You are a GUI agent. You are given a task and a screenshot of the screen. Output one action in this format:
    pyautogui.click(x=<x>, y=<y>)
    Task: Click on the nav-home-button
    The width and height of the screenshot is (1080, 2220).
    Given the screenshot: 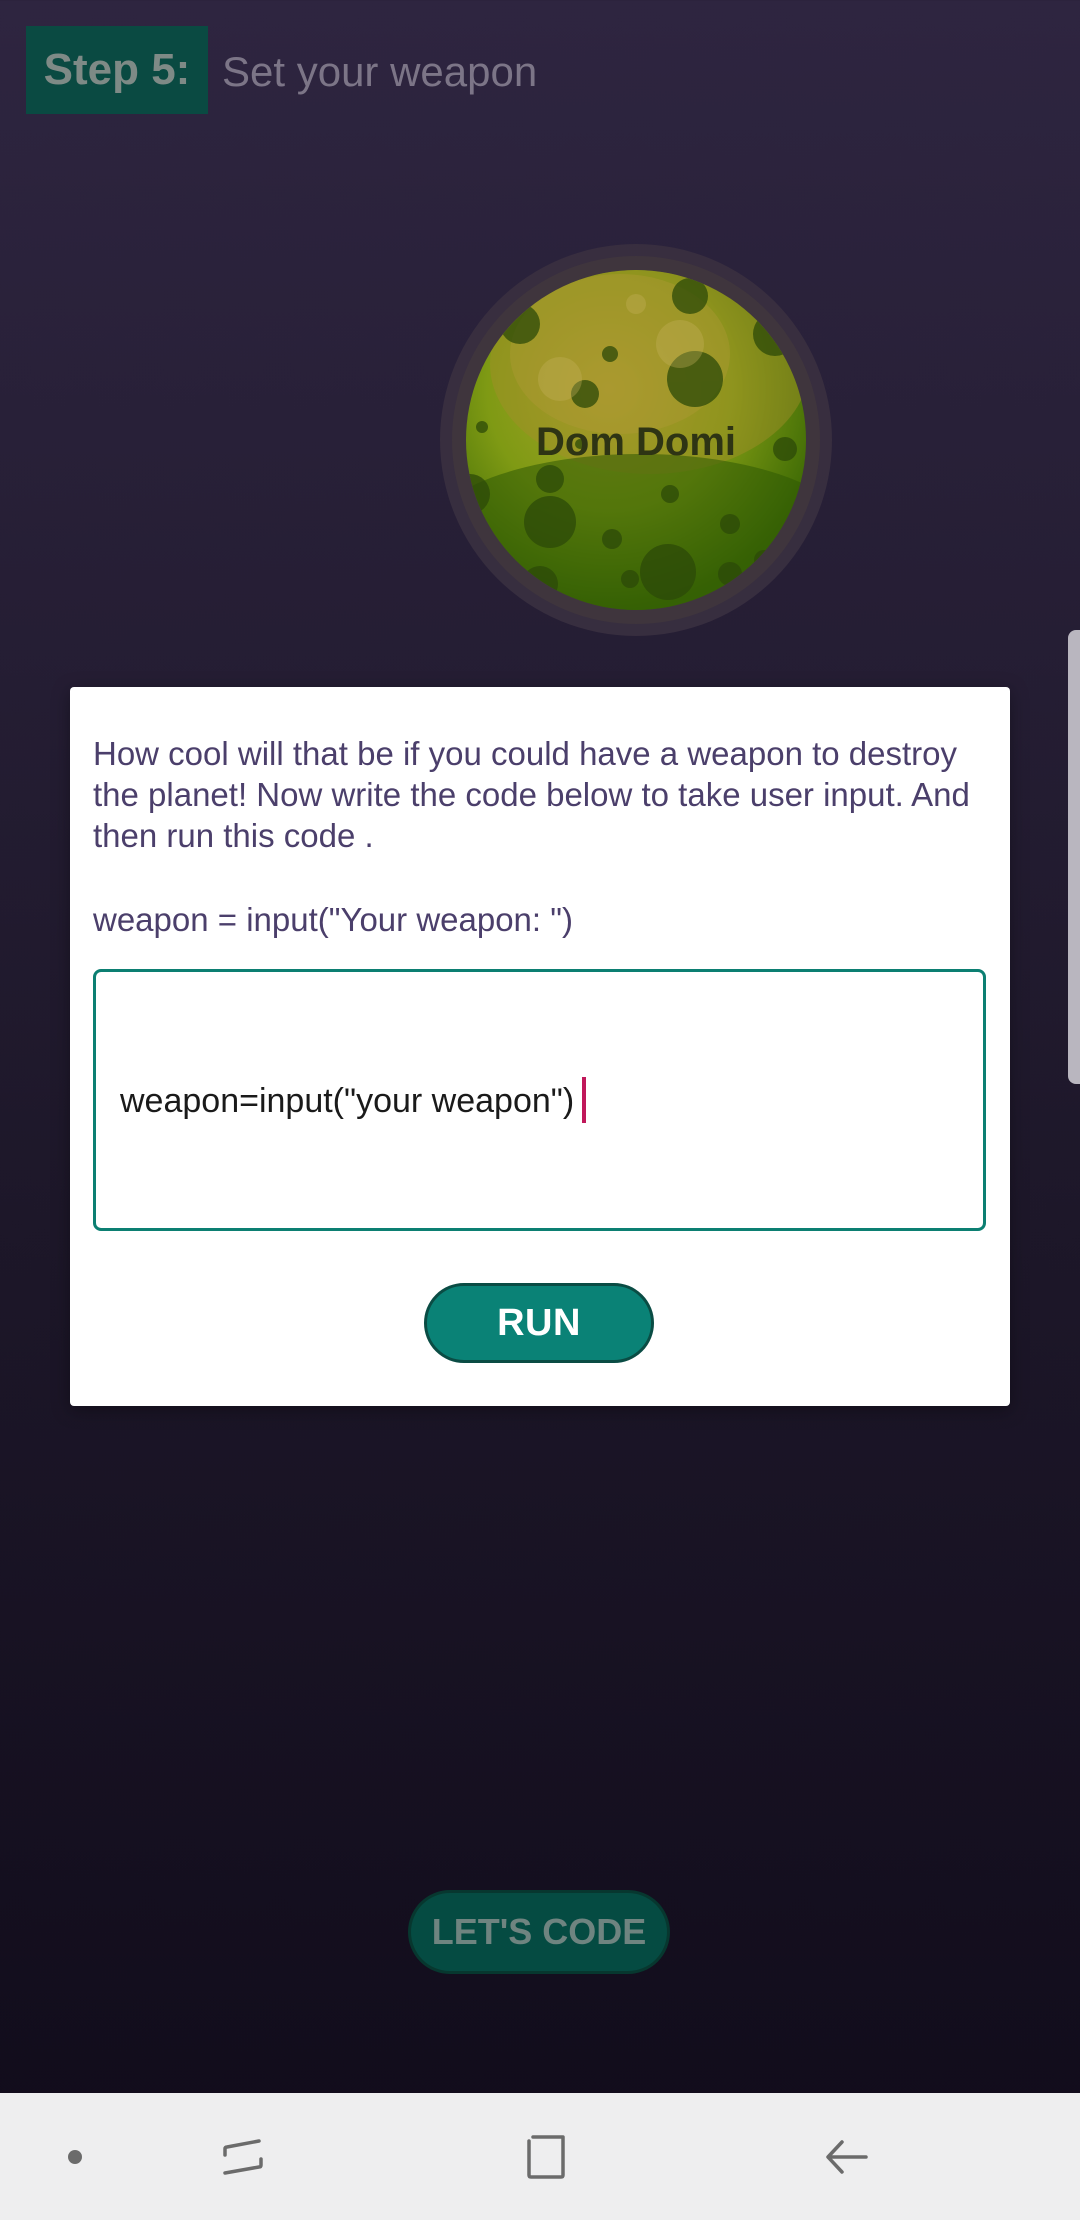 What is the action you would take?
    pyautogui.click(x=545, y=2156)
    